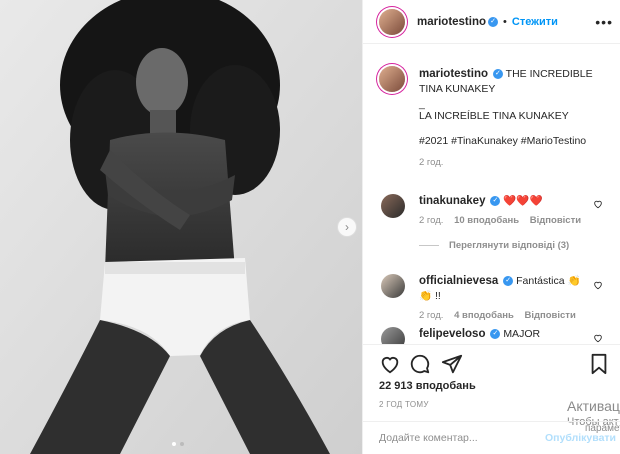 The height and width of the screenshot is (454, 620). What do you see at coordinates (599, 364) in the screenshot?
I see `bookmark-icon` at bounding box center [599, 364].